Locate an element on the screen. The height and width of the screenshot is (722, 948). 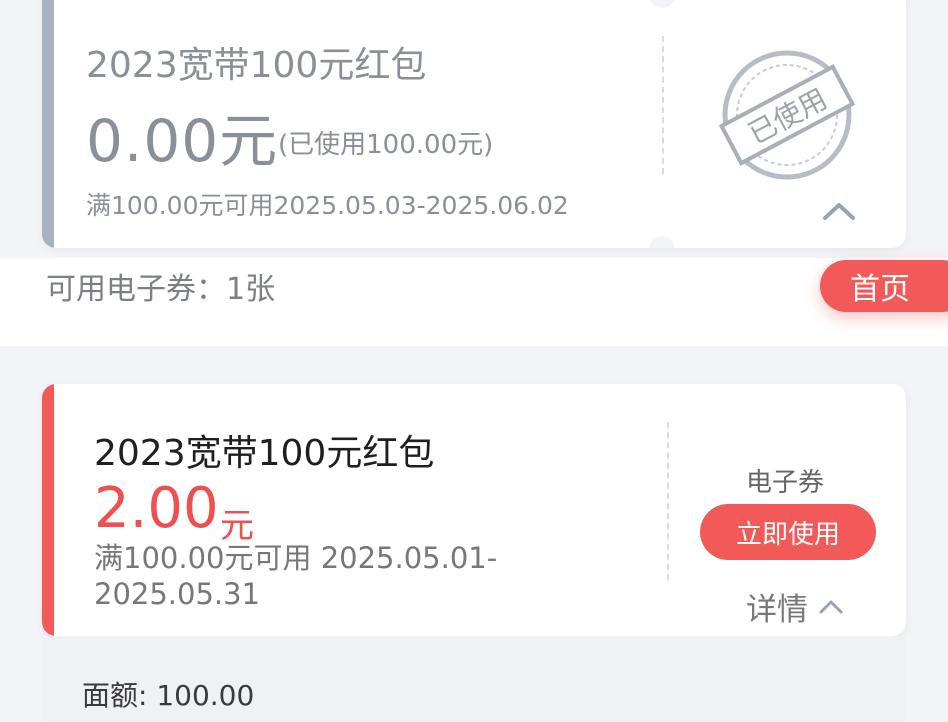
home-button: 首页 is located at coordinates (884, 286).